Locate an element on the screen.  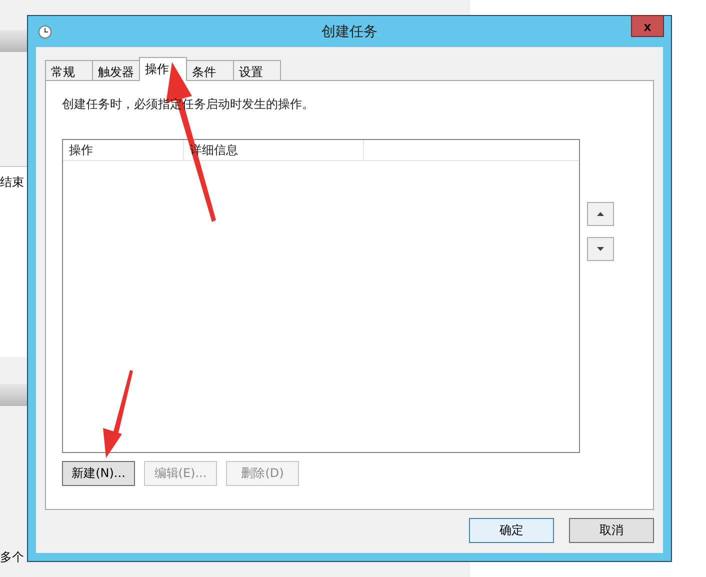
tab: 触发器 is located at coordinates (116, 70).